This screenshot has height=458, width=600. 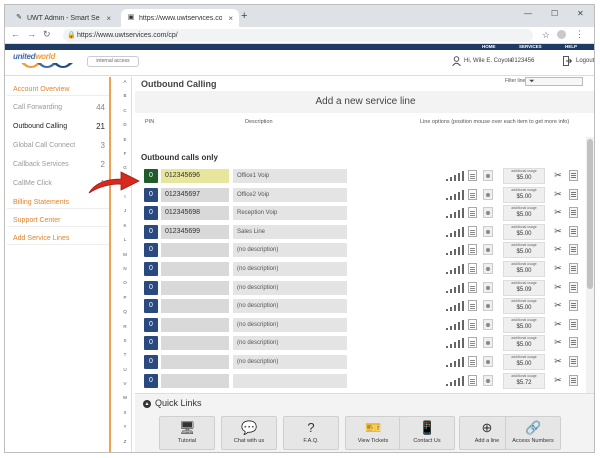 What do you see at coordinates (58, 220) in the screenshot?
I see `sidebar-support-center: Support Center` at bounding box center [58, 220].